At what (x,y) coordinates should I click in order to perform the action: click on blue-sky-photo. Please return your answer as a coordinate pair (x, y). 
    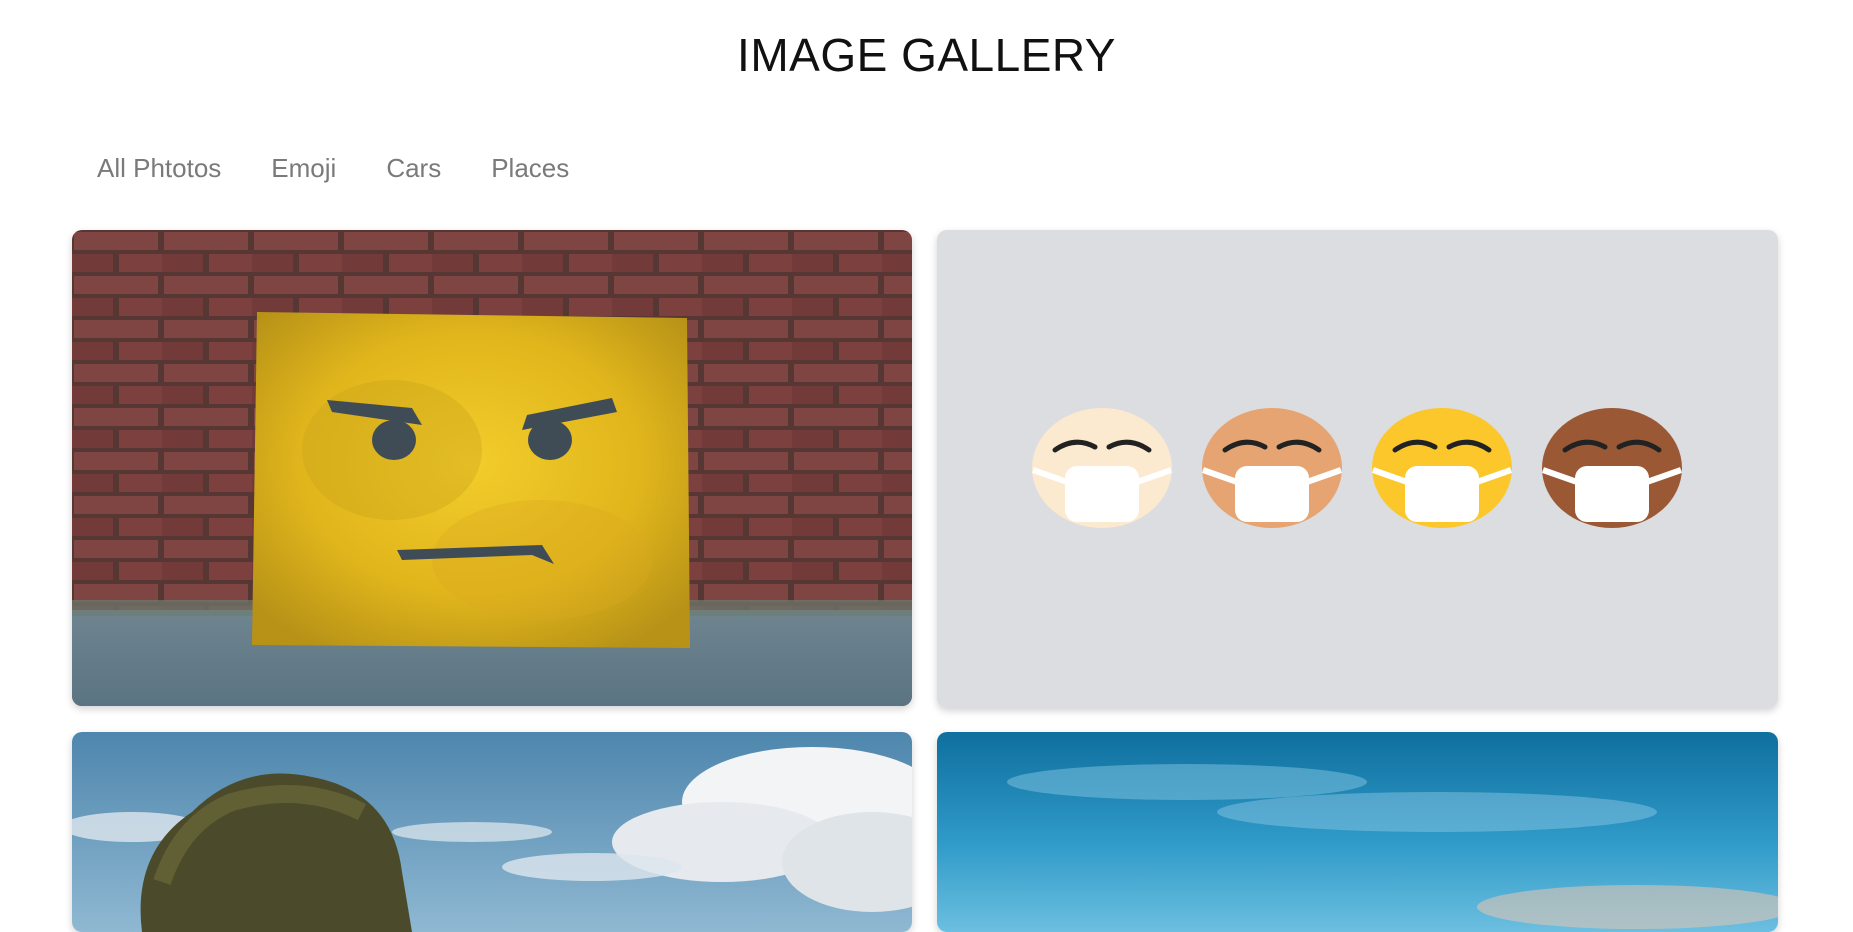
    Looking at the image, I should click on (1357, 832).